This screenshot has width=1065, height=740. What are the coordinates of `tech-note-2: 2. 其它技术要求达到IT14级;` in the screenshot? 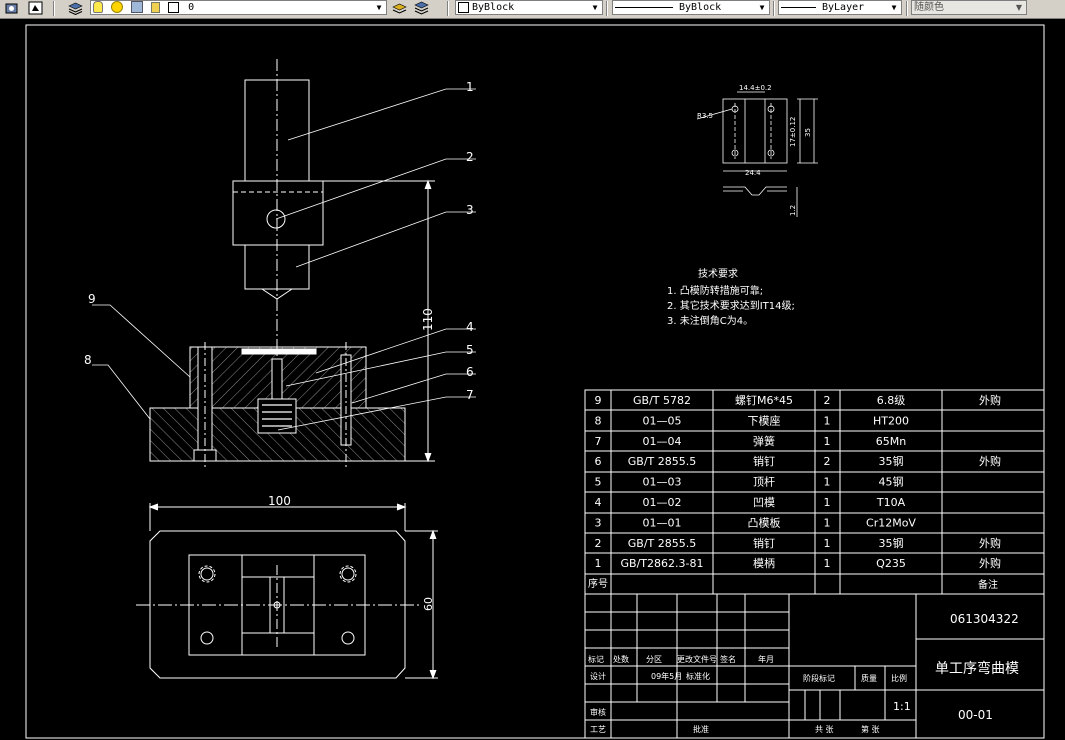 It's located at (731, 305).